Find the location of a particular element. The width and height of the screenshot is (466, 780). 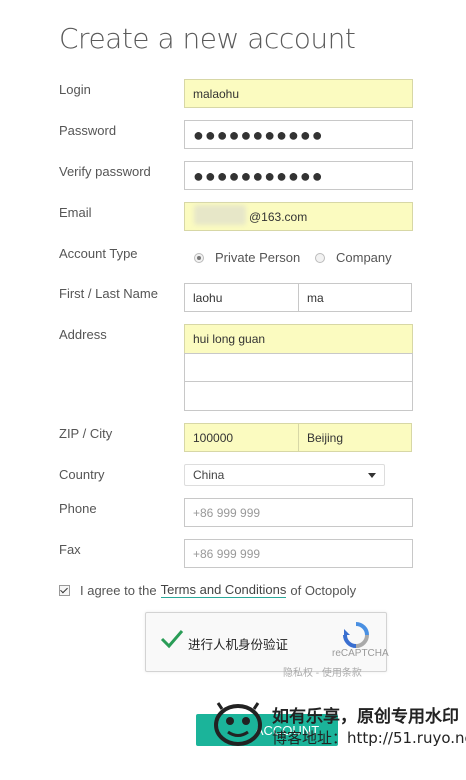

radio-company: Company is located at coordinates (353, 257).